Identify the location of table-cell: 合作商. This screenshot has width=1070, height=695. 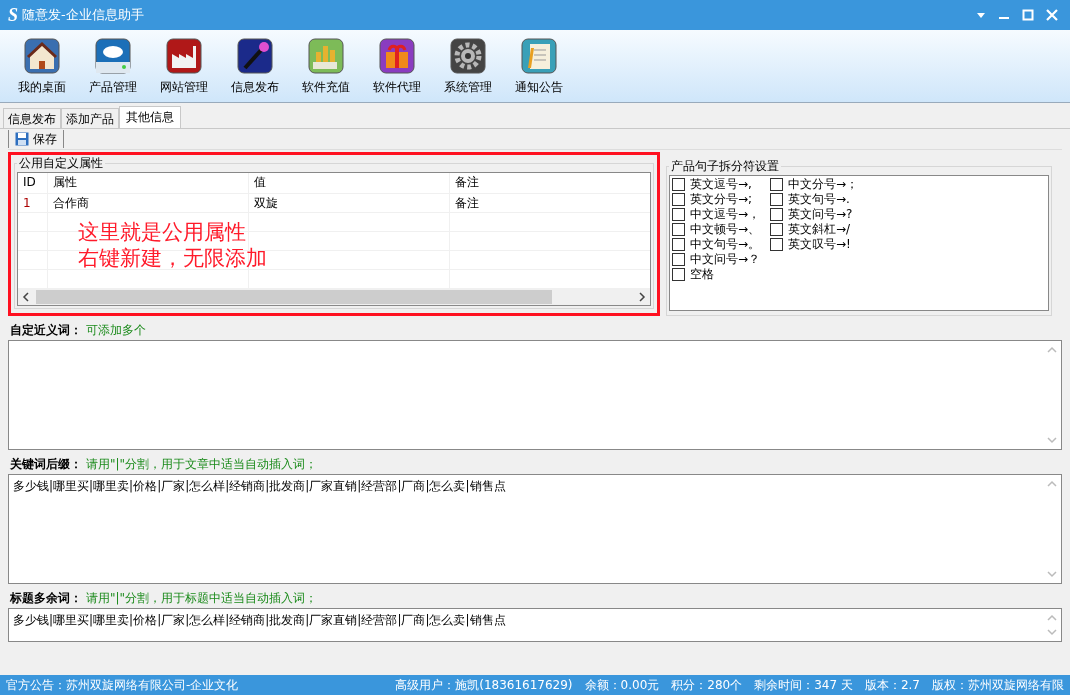
(148, 203).